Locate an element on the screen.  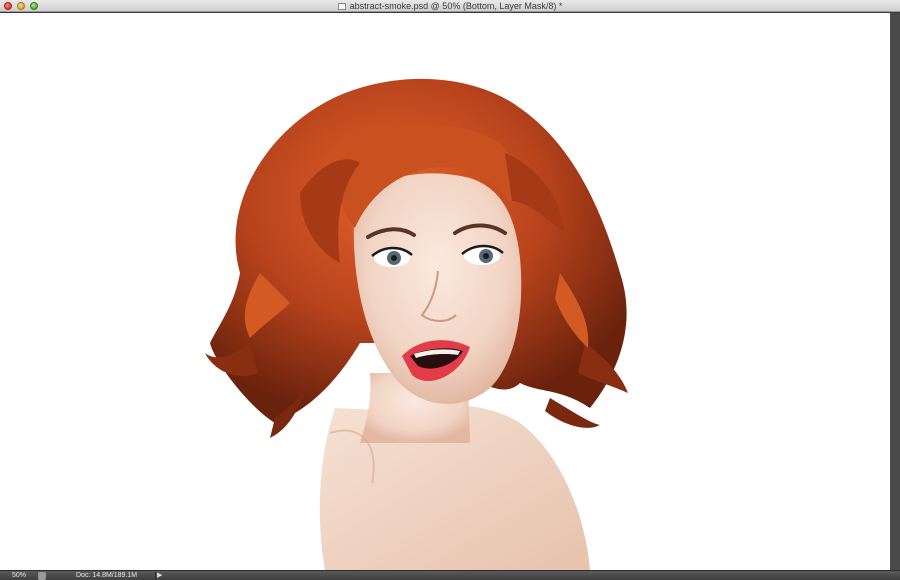
document-size: Doc: 14.8M/189.1M is located at coordinates (107, 575).